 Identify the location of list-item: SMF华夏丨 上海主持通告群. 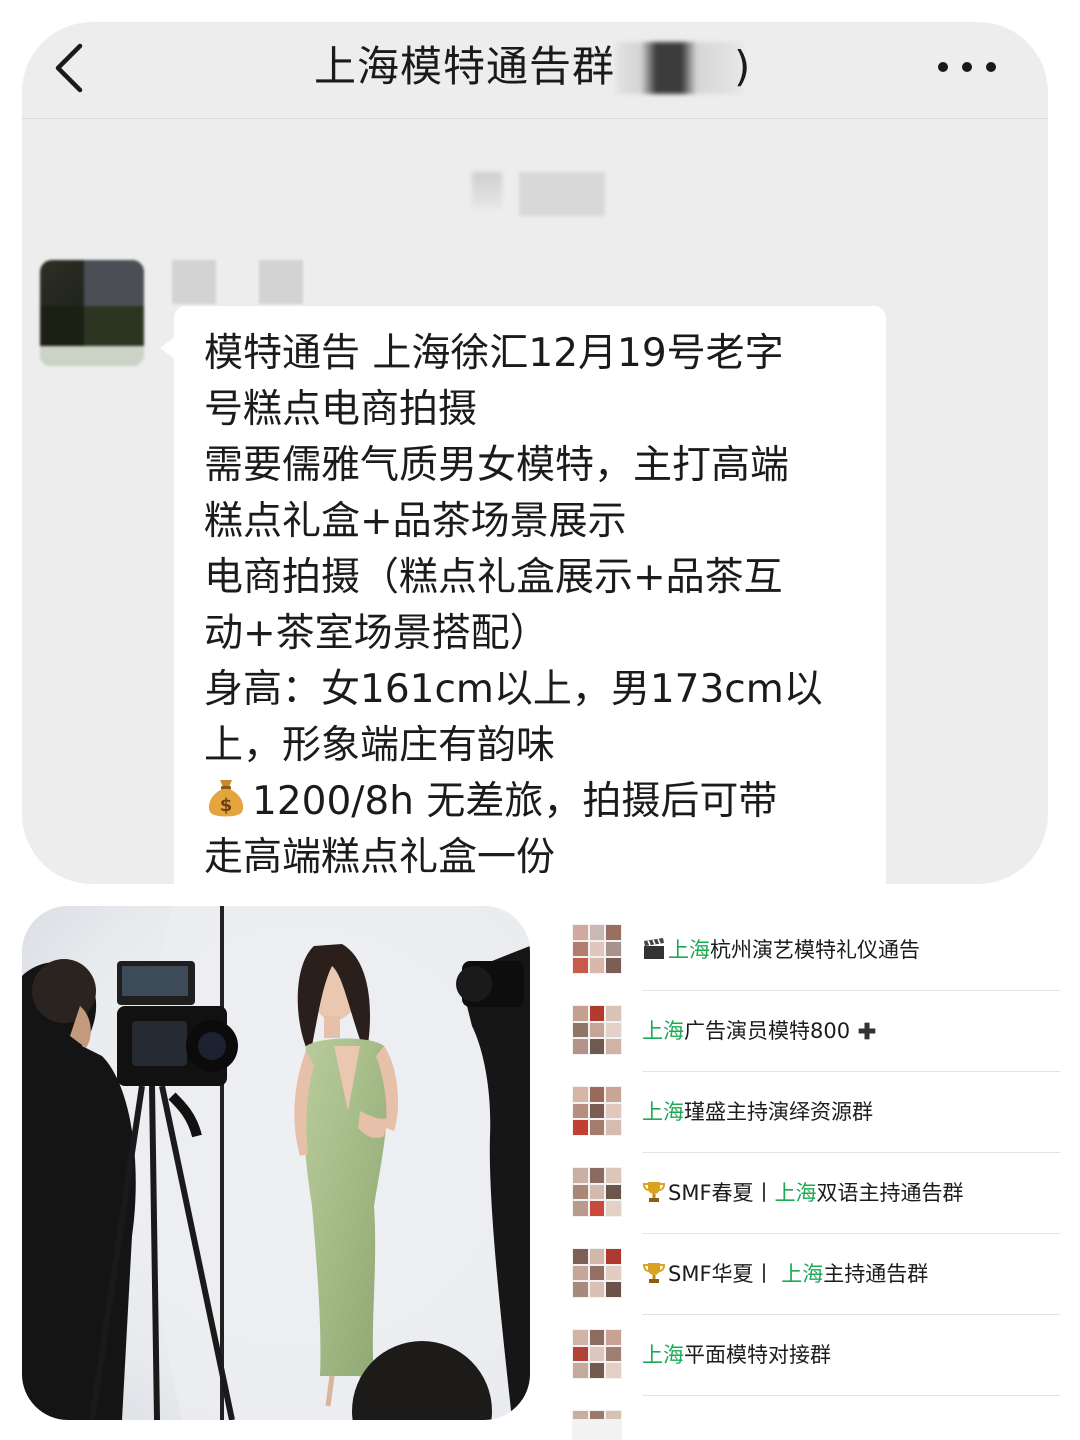
(810, 1274).